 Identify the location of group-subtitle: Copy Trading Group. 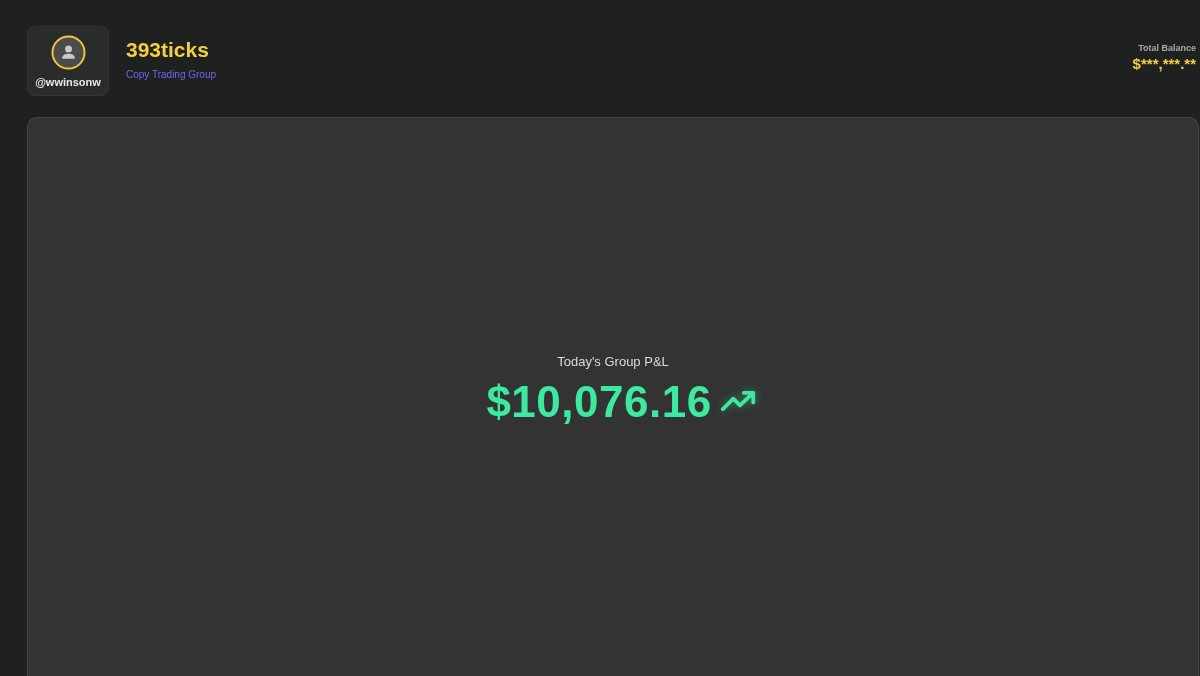
(171, 74).